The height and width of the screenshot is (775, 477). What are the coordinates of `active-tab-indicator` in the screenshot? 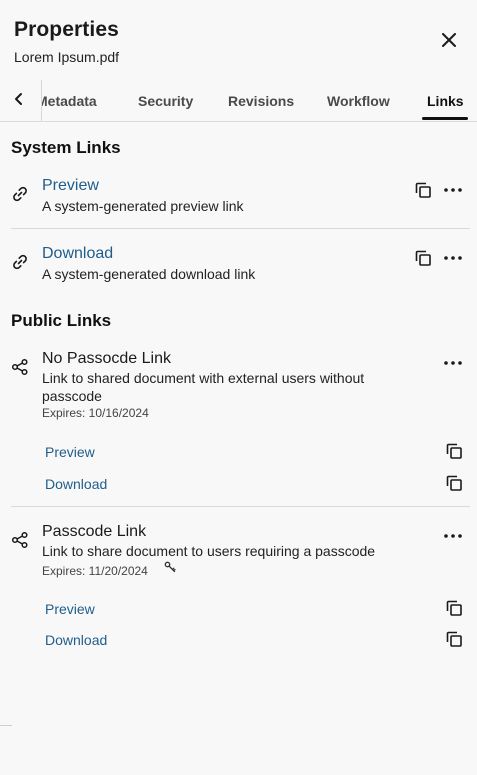 It's located at (445, 118).